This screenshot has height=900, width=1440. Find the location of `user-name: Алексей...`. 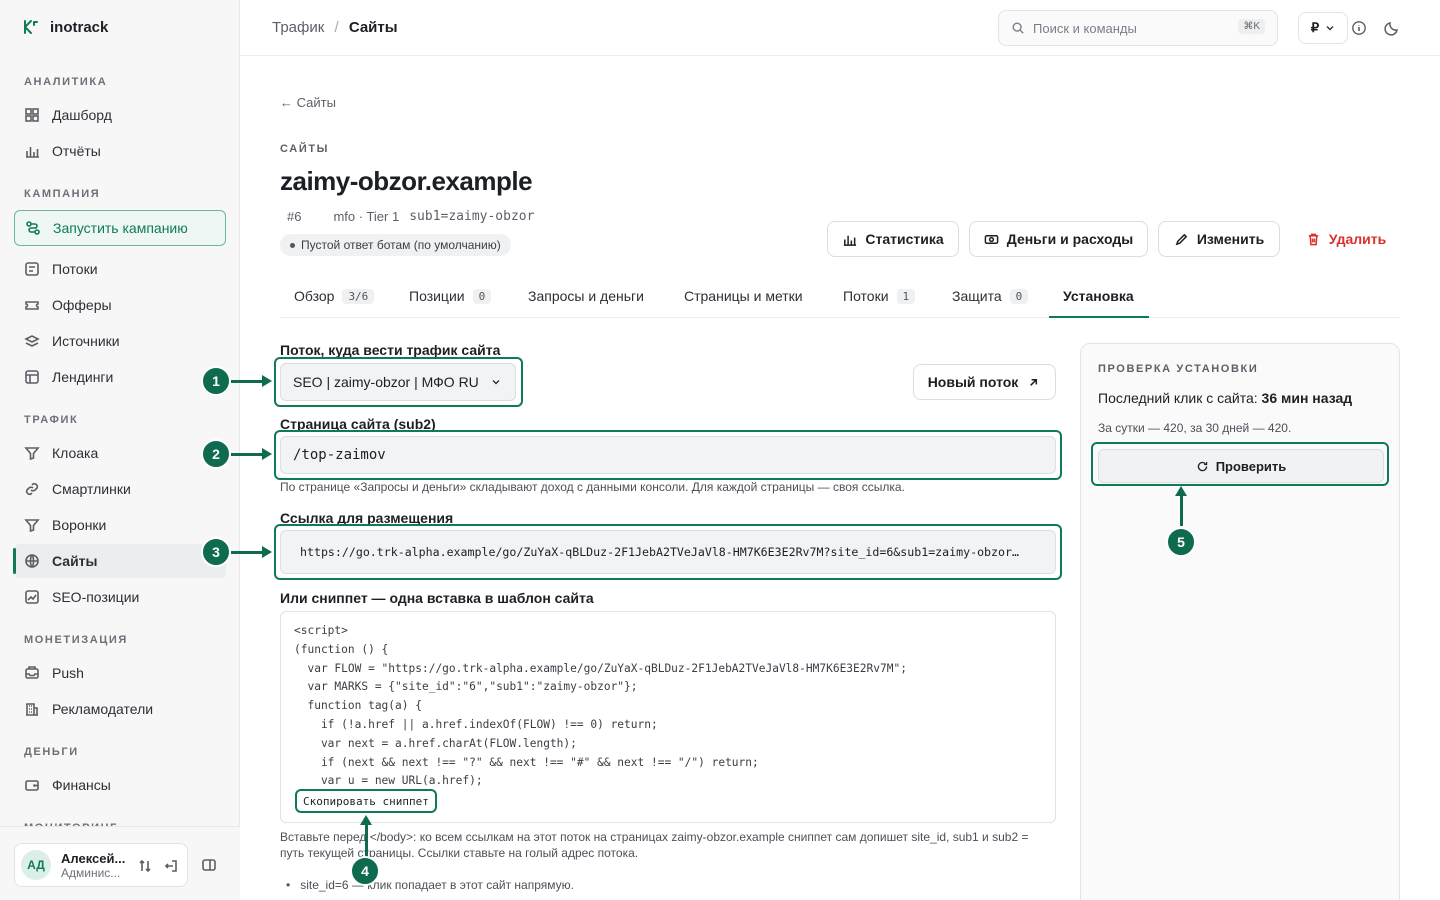

user-name: Алексей... is located at coordinates (93, 858).